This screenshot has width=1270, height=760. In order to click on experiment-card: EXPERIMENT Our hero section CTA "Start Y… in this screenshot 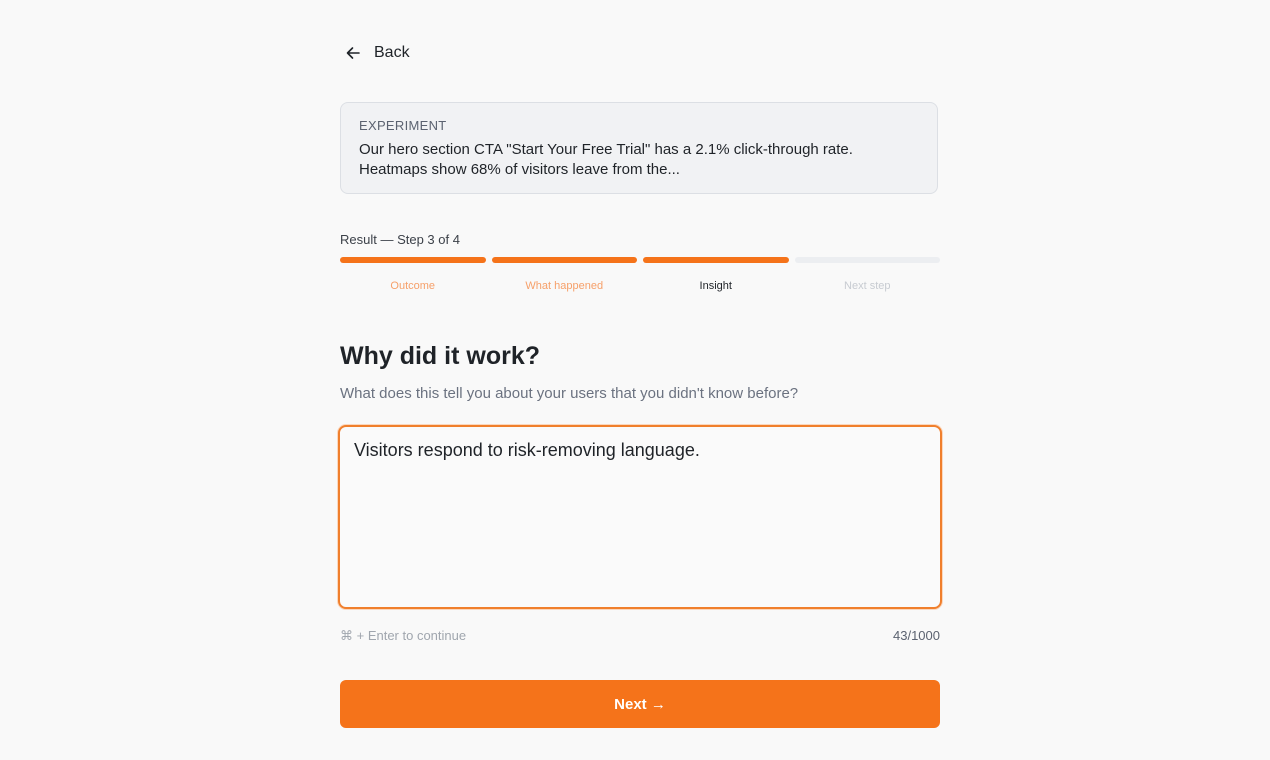, I will do `click(639, 148)`.